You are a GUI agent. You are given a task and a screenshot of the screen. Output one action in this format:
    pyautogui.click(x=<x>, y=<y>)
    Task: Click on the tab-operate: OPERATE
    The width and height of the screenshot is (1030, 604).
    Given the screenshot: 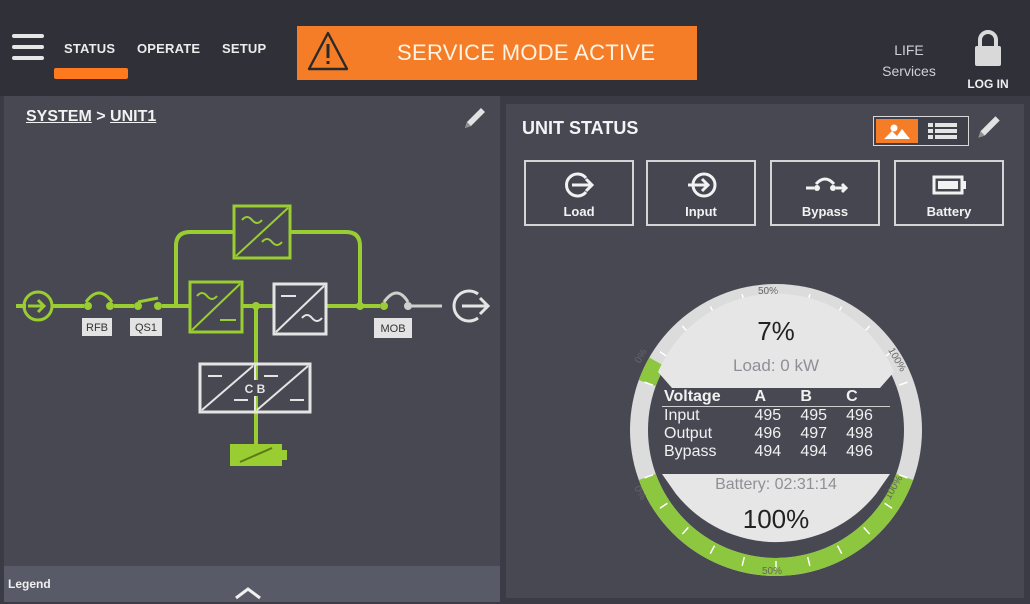 What is the action you would take?
    pyautogui.click(x=168, y=48)
    